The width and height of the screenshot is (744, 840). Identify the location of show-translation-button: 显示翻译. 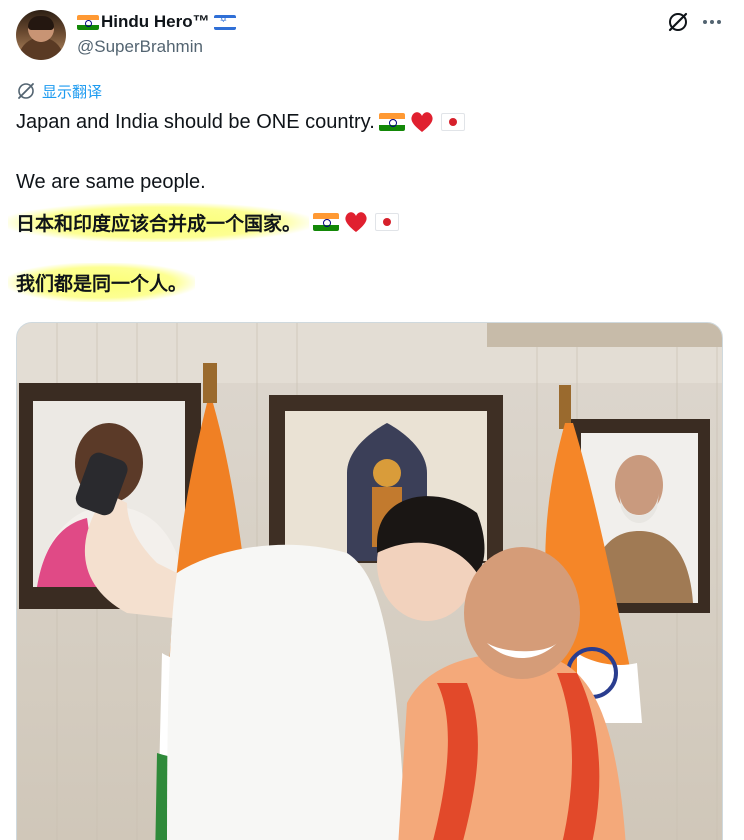
(59, 91).